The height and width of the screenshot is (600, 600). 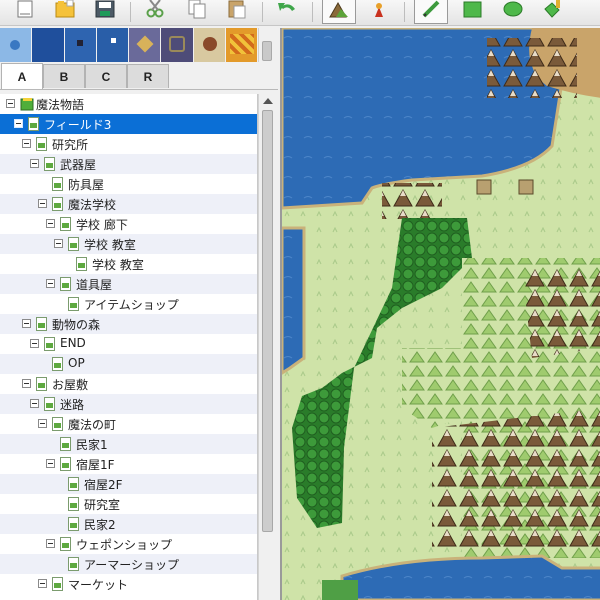 I want to click on tree-map-item: マーケット, so click(x=128, y=584).